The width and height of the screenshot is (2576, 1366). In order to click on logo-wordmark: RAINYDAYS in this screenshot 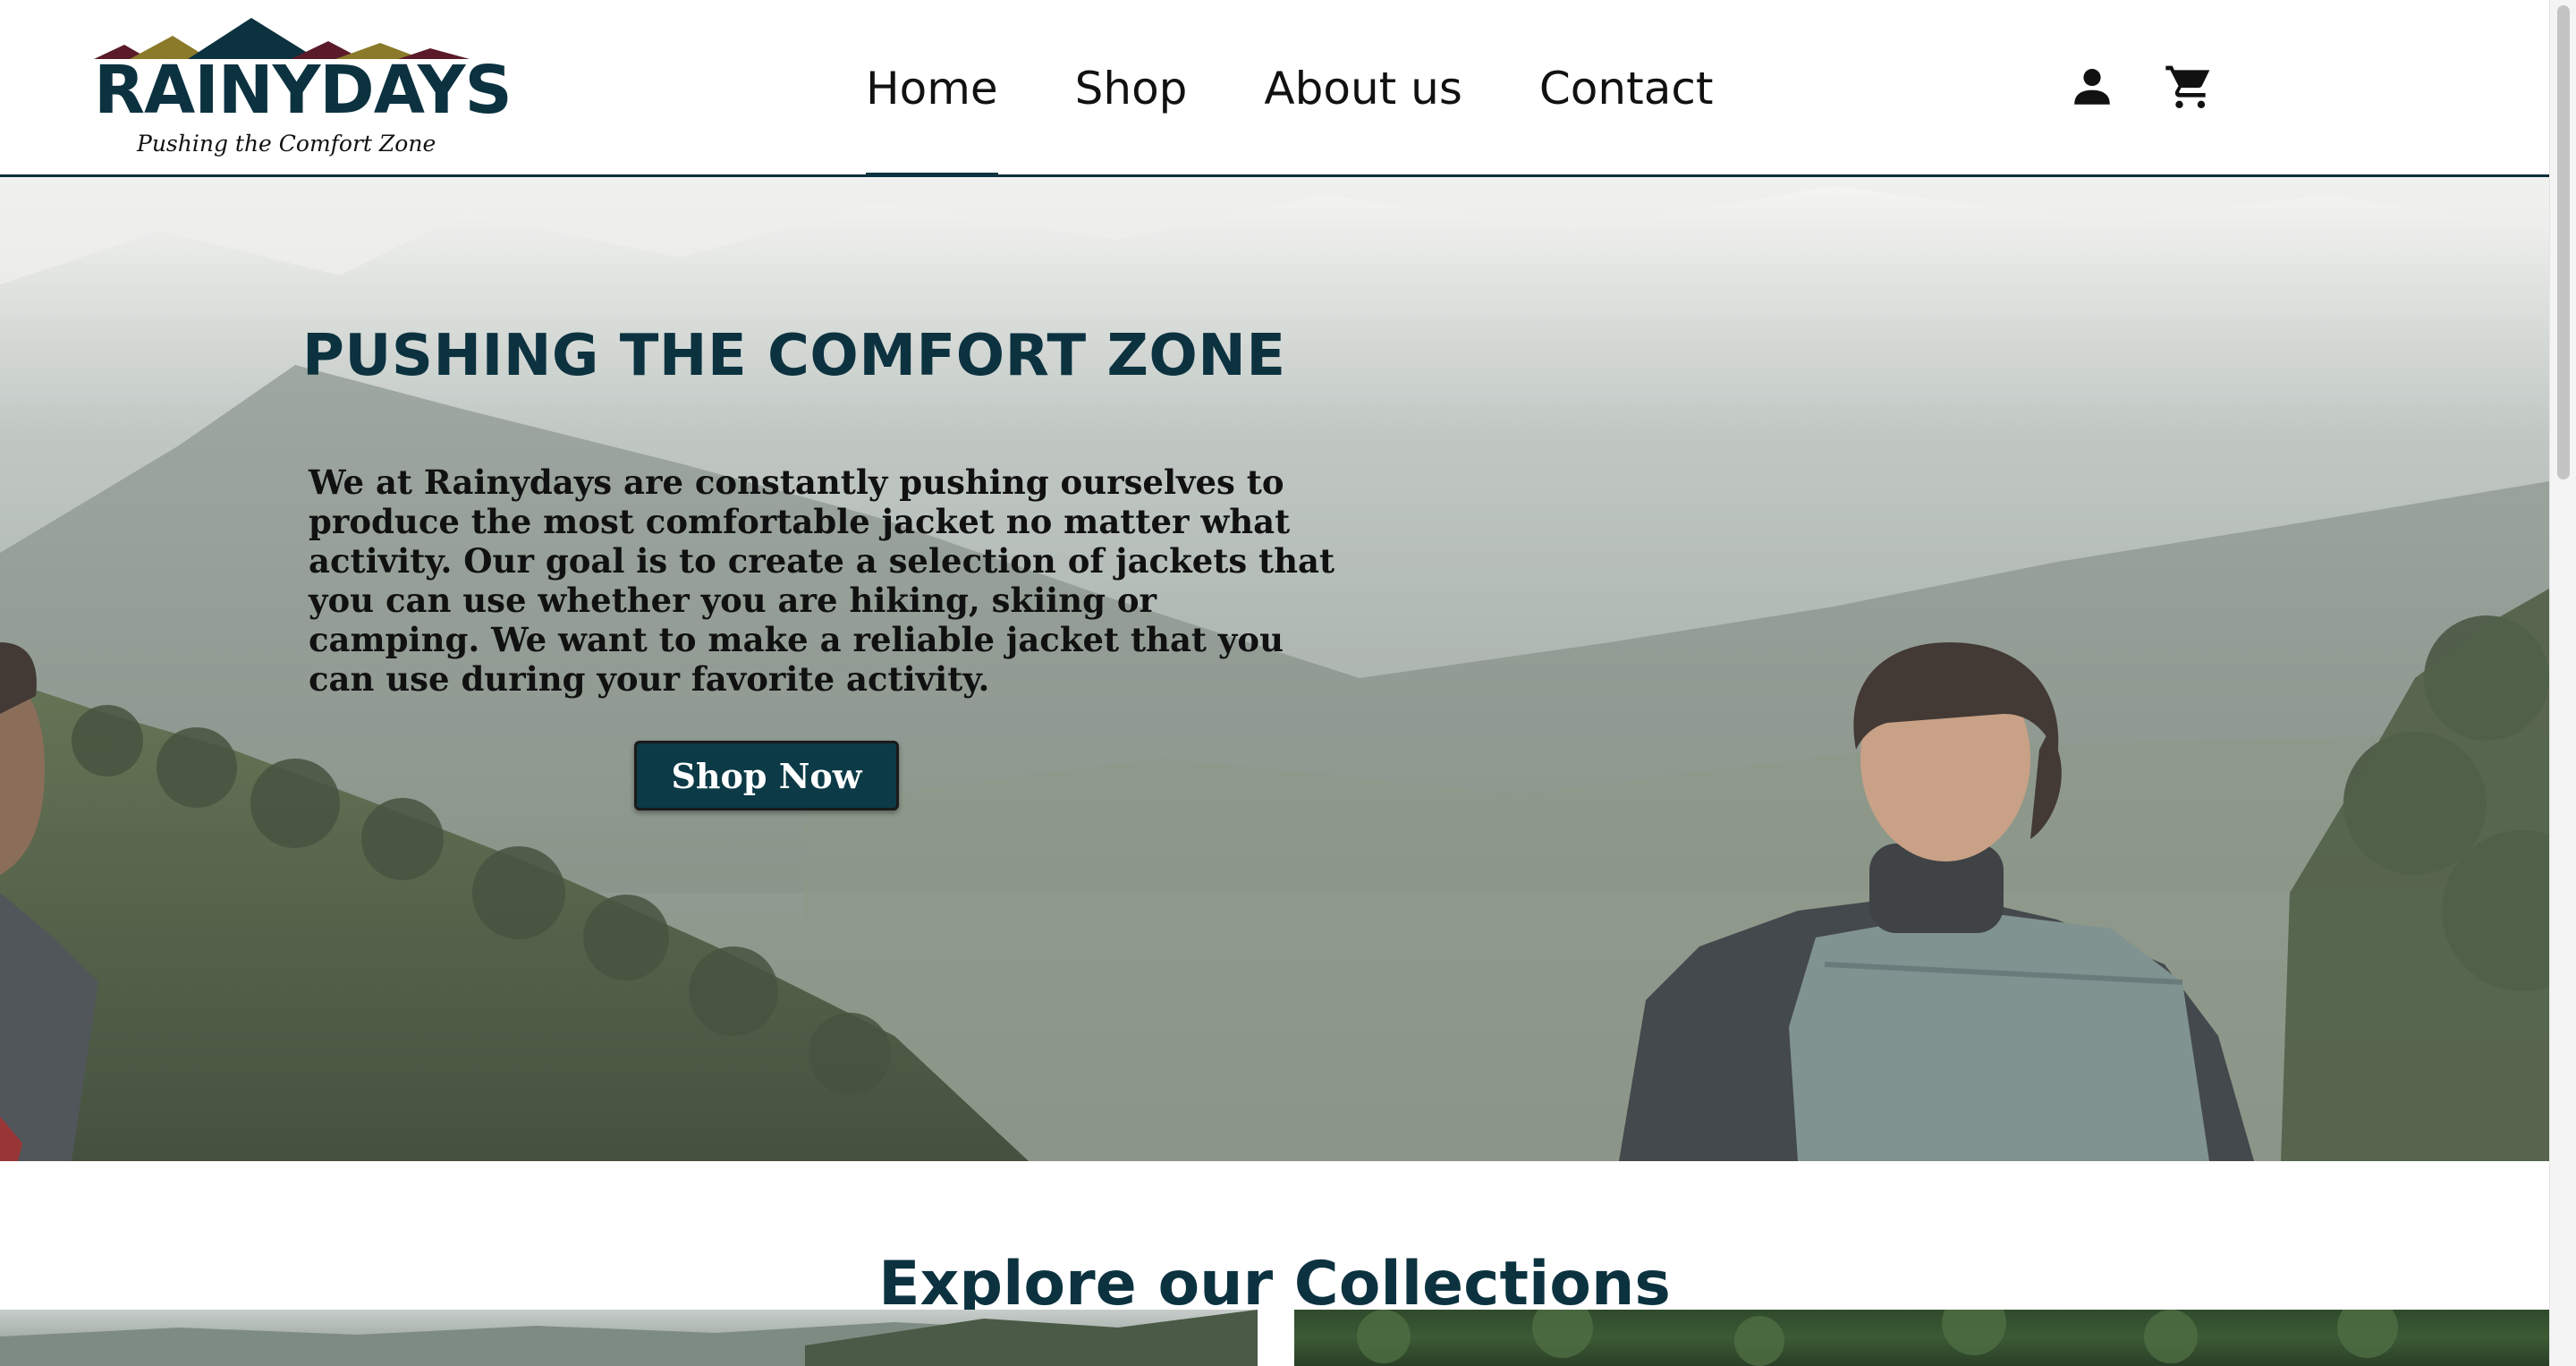, I will do `click(303, 90)`.